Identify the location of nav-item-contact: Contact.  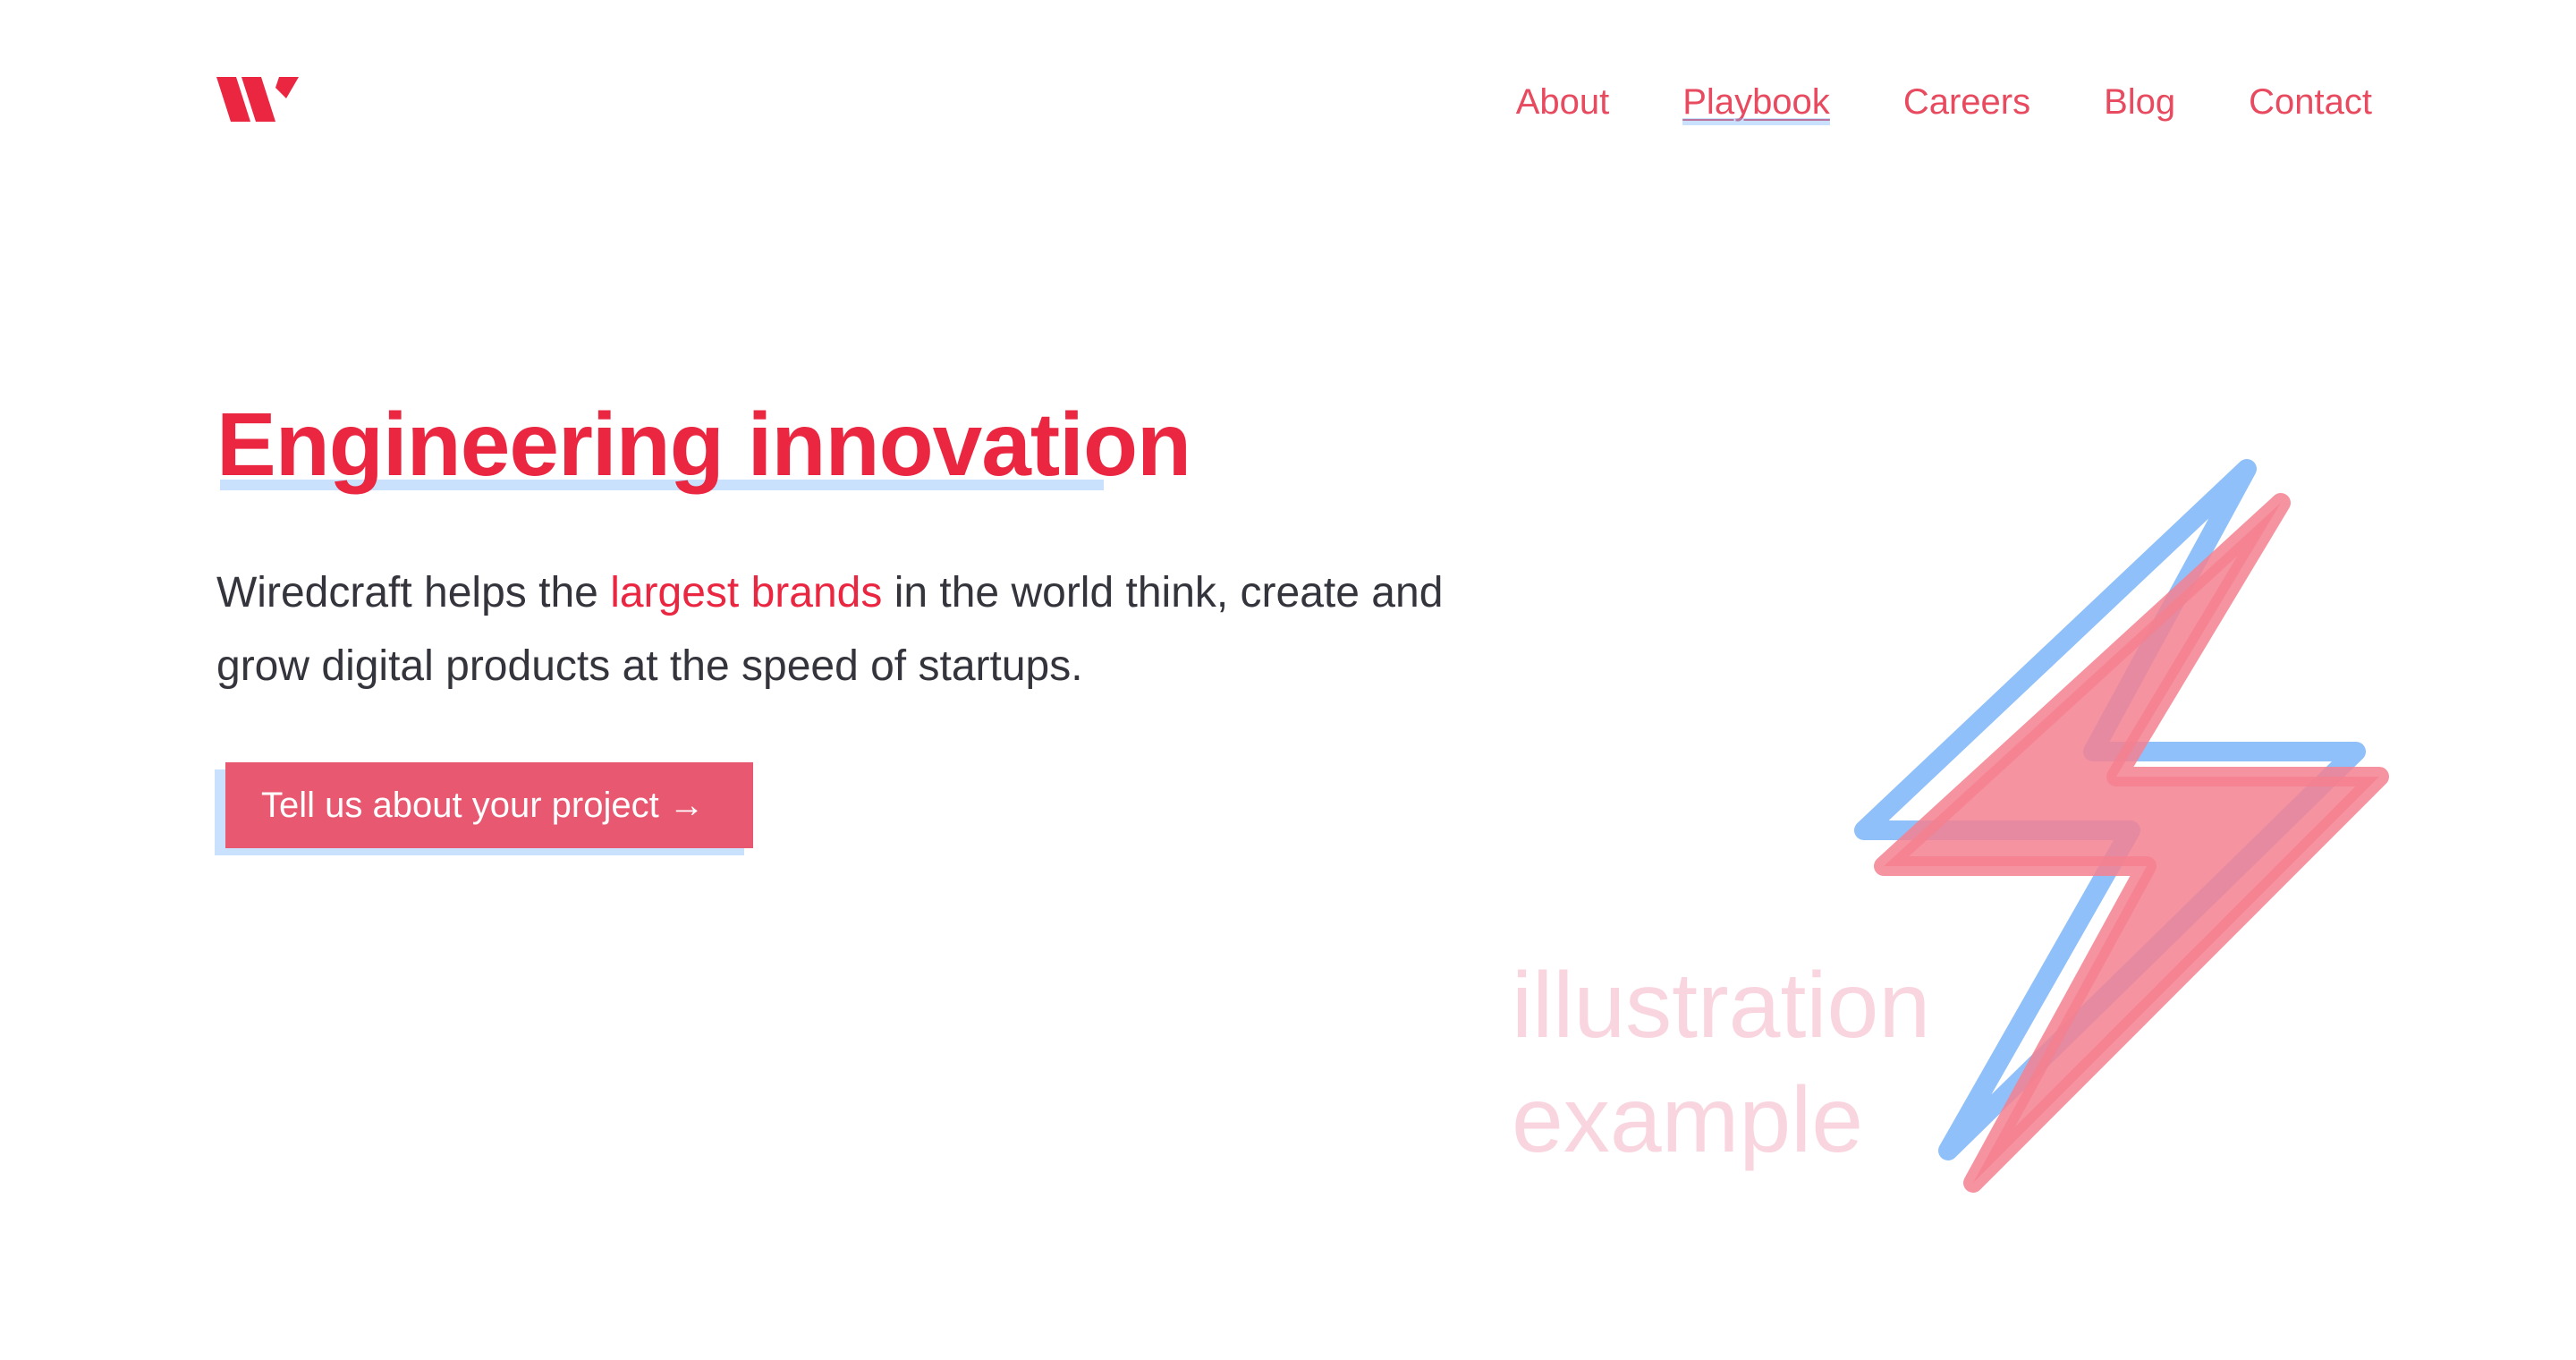
(2310, 102).